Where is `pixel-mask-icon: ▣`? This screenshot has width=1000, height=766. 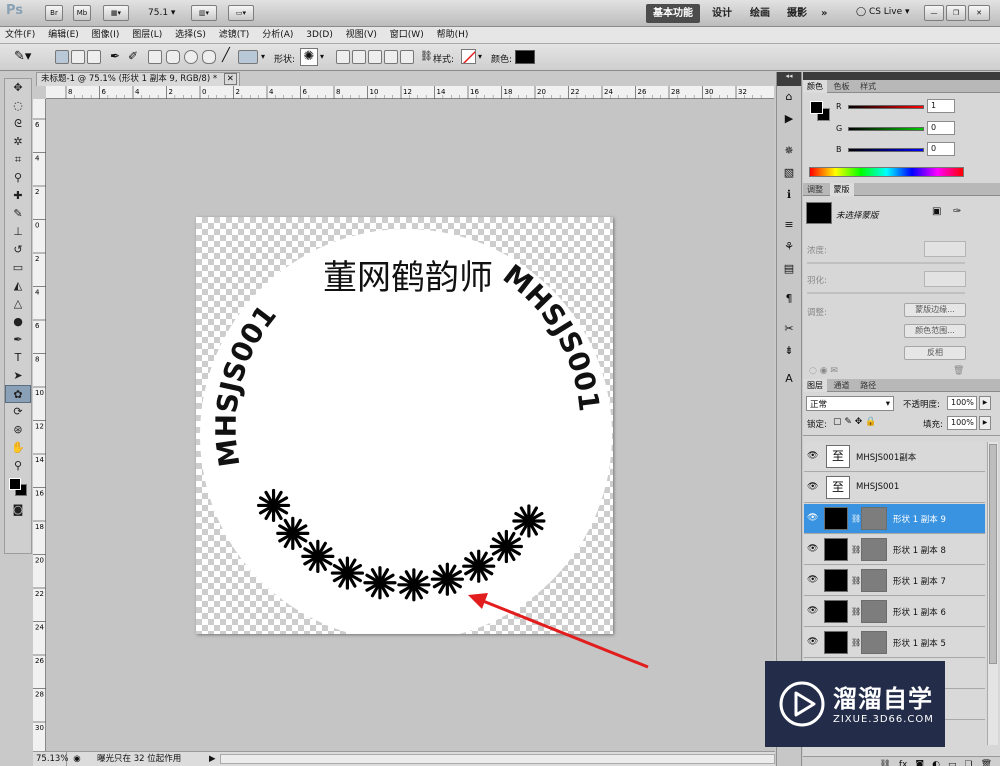
pixel-mask-icon: ▣ is located at coordinates (936, 211).